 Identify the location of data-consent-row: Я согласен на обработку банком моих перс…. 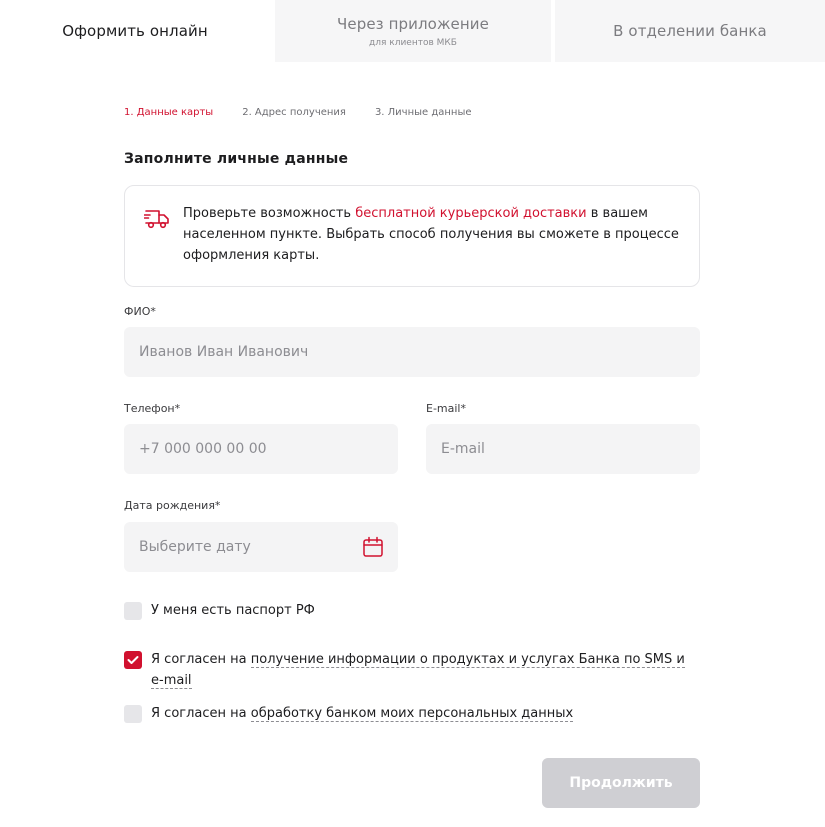
(349, 713).